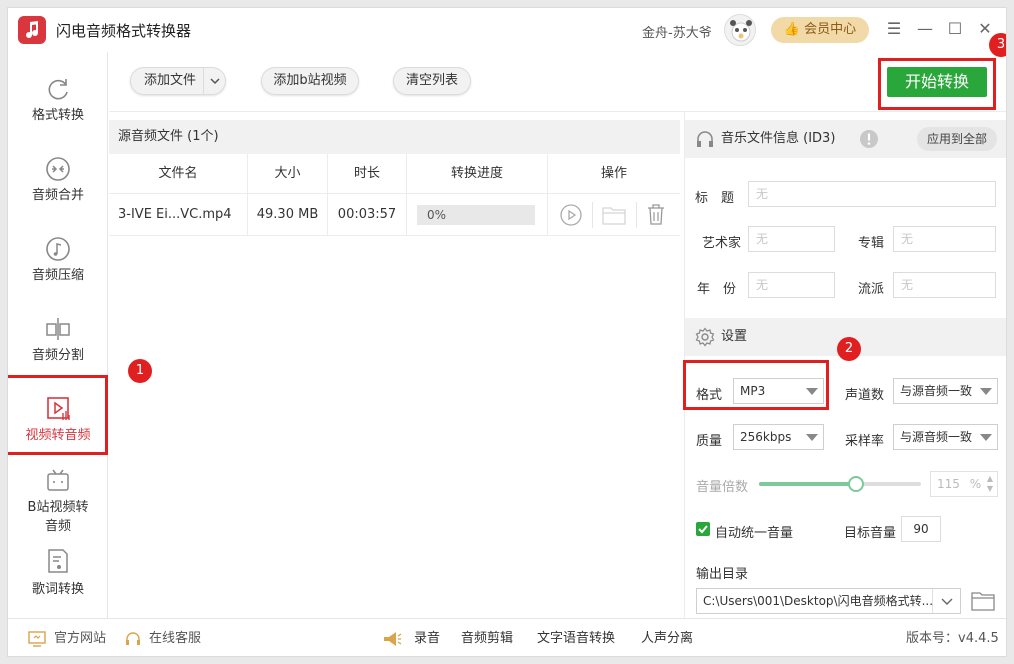  Describe the element at coordinates (870, 533) in the screenshot. I see `target-volume-label: 目标音量` at that location.